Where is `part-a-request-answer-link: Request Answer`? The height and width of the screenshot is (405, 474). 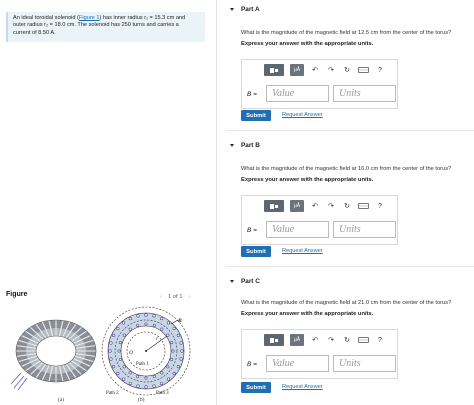
part-a-request-answer-link: Request Answer is located at coordinates (302, 115).